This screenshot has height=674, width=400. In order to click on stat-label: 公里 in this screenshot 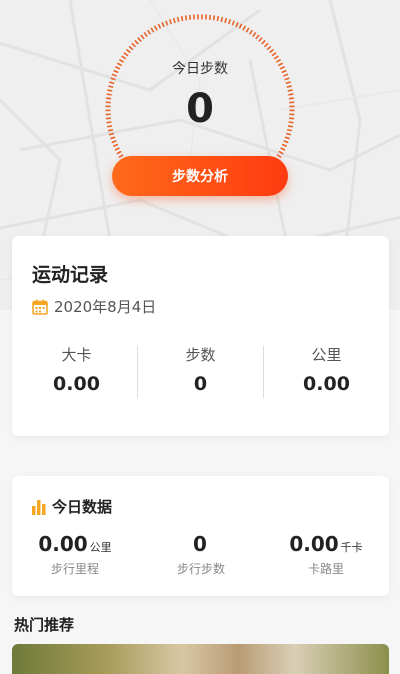, I will do `click(326, 355)`.